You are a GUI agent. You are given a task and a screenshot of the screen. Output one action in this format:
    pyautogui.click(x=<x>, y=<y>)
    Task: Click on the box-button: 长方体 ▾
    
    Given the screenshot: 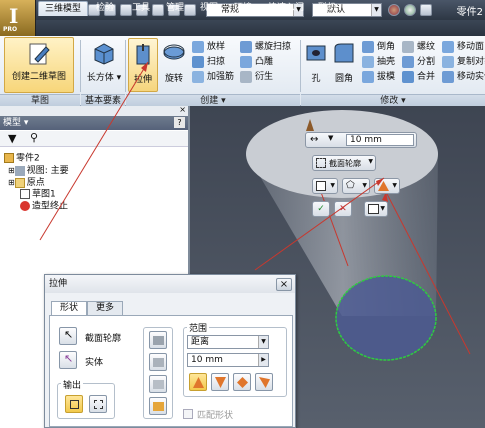 What is the action you would take?
    pyautogui.click(x=104, y=65)
    